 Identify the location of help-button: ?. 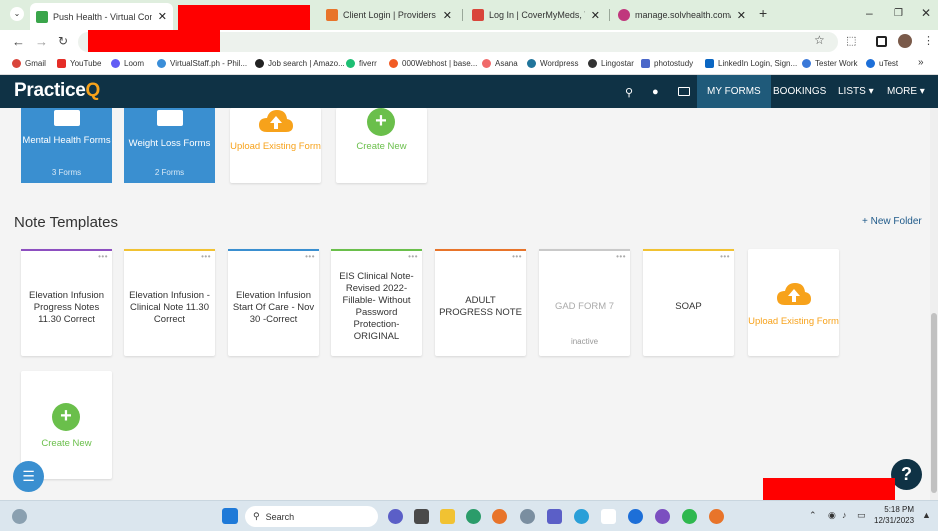
(906, 474).